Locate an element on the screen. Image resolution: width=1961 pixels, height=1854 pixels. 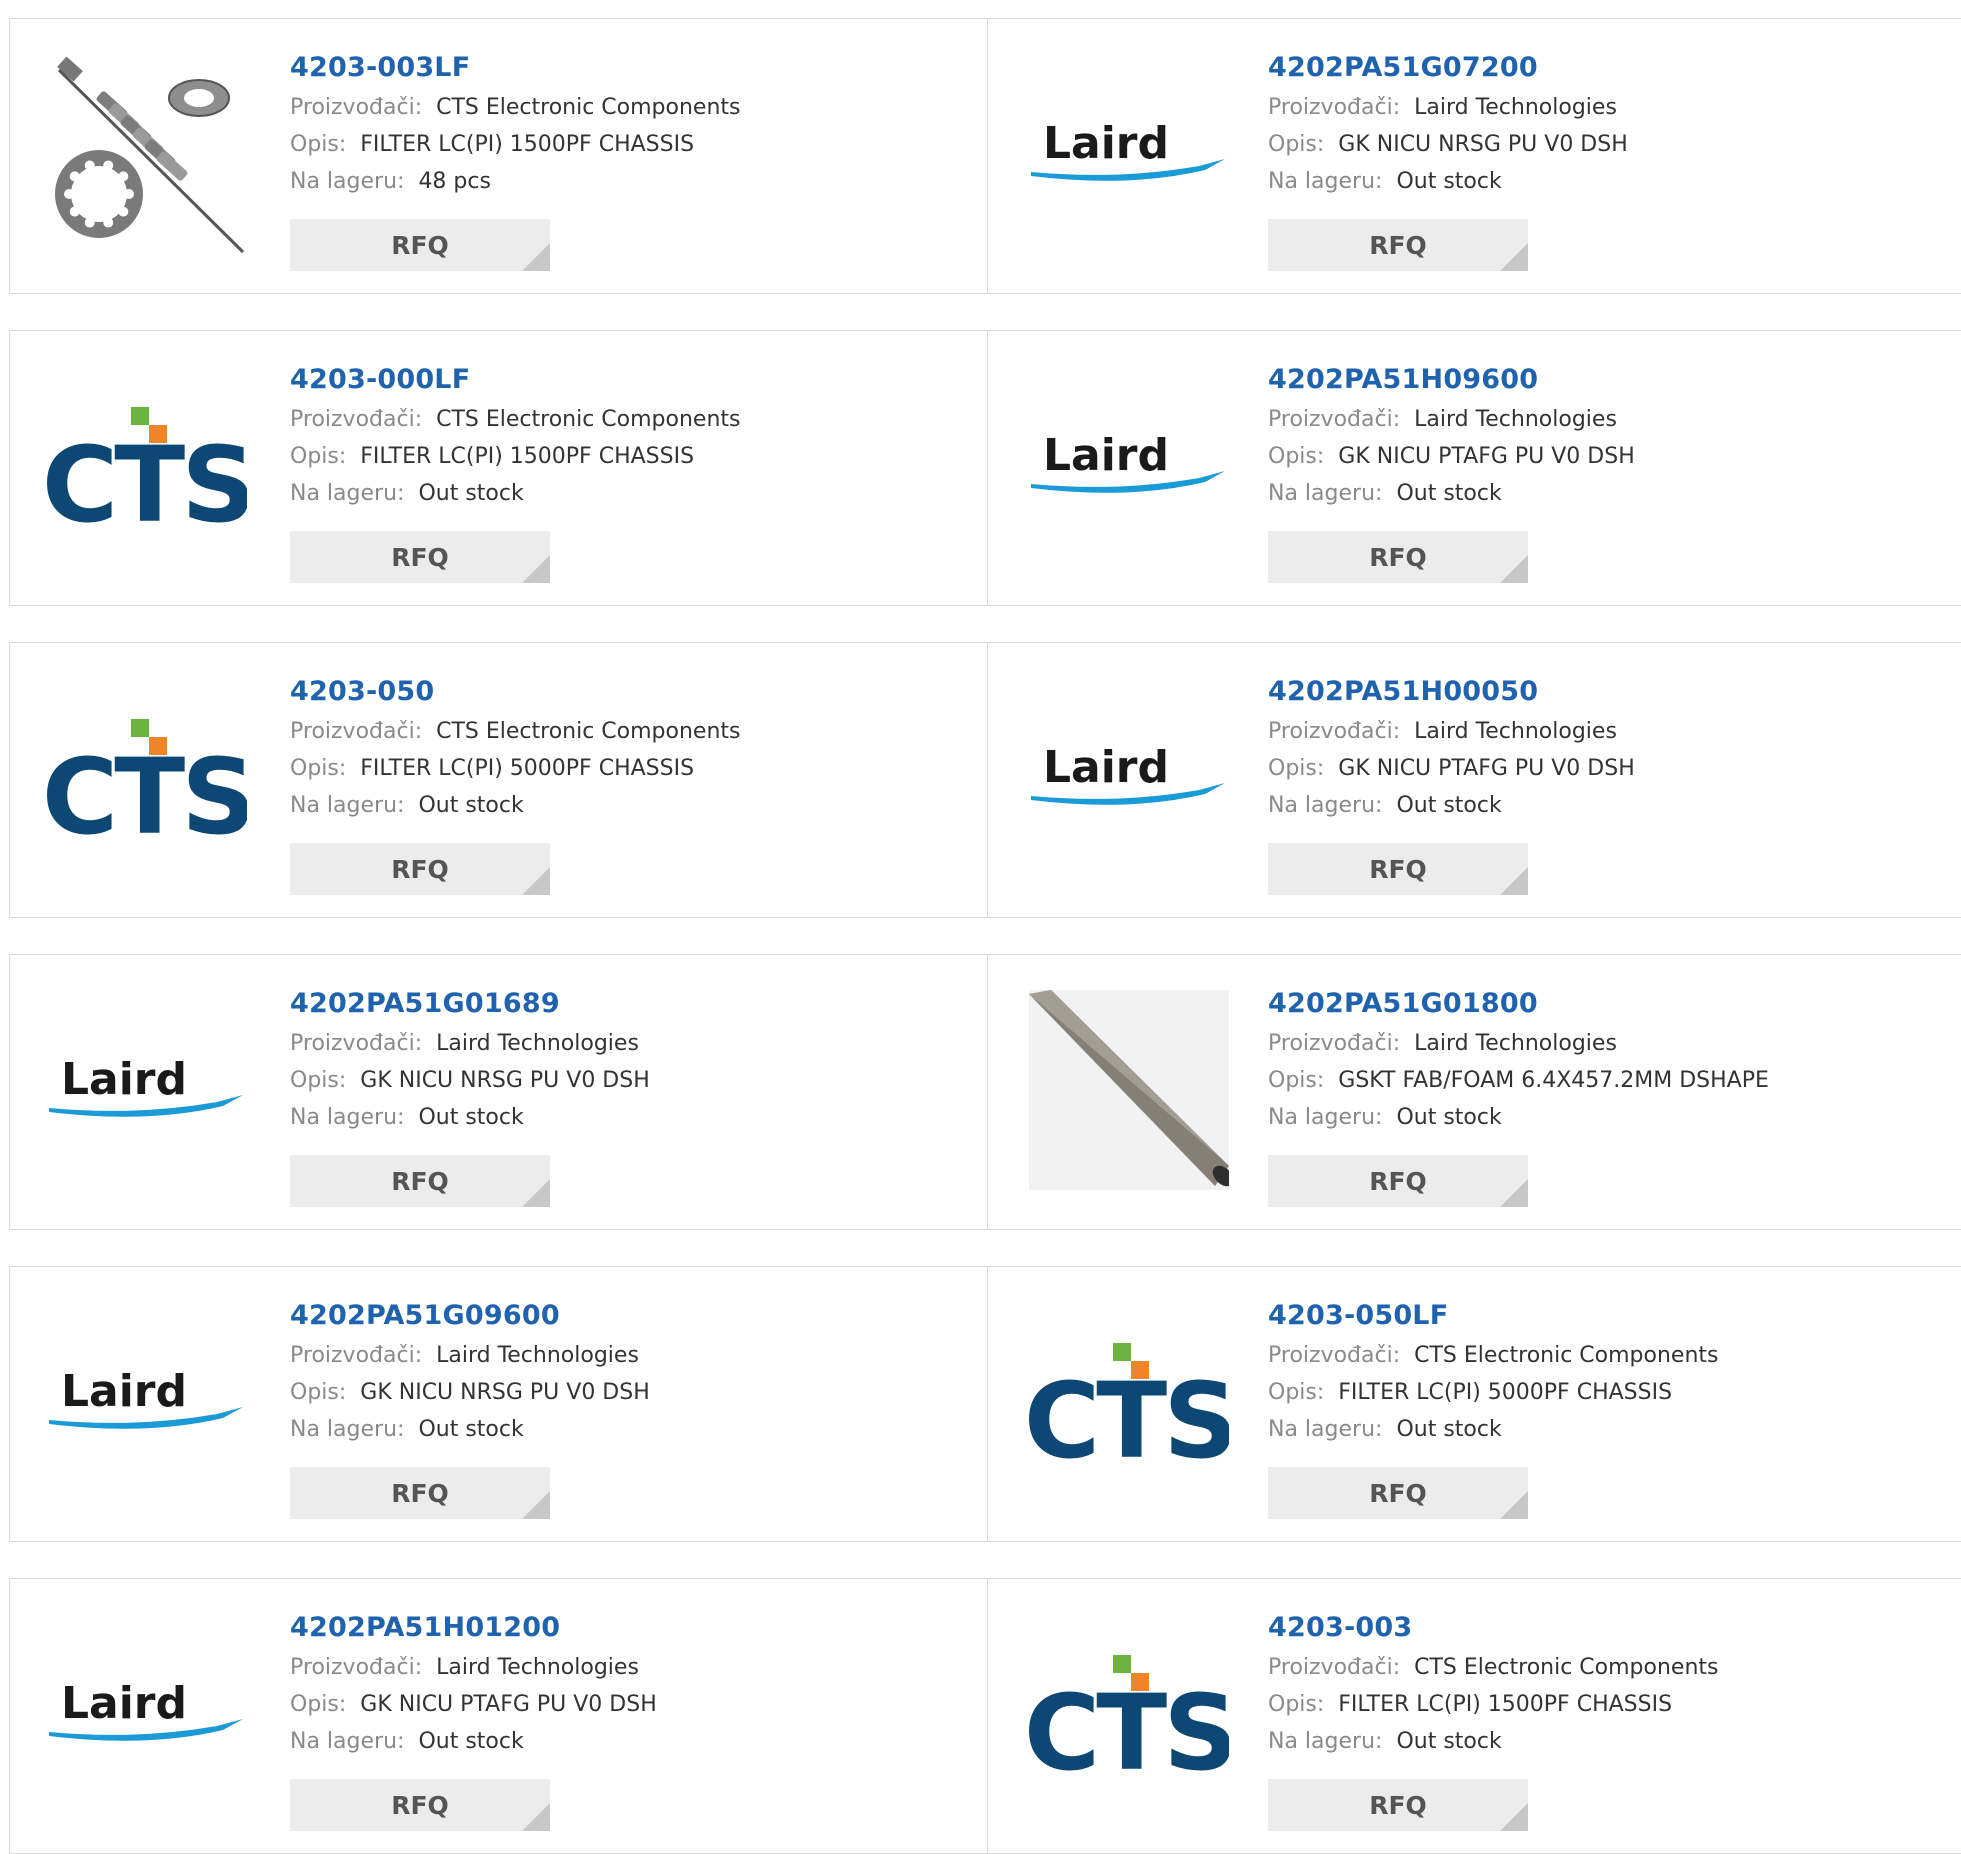
description-value: GSKT FAB/FOAM 6.4X457.2MM DSHAPE is located at coordinates (1553, 1080).